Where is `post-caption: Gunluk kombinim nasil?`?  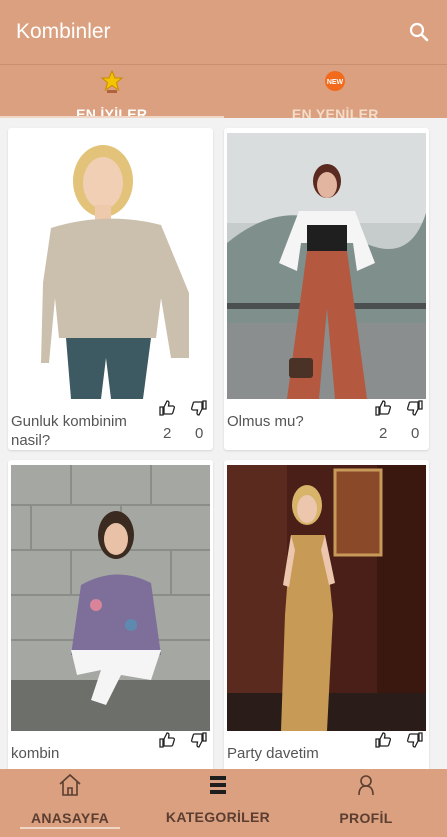
post-caption: Gunluk kombinim nasil? is located at coordinates (69, 431).